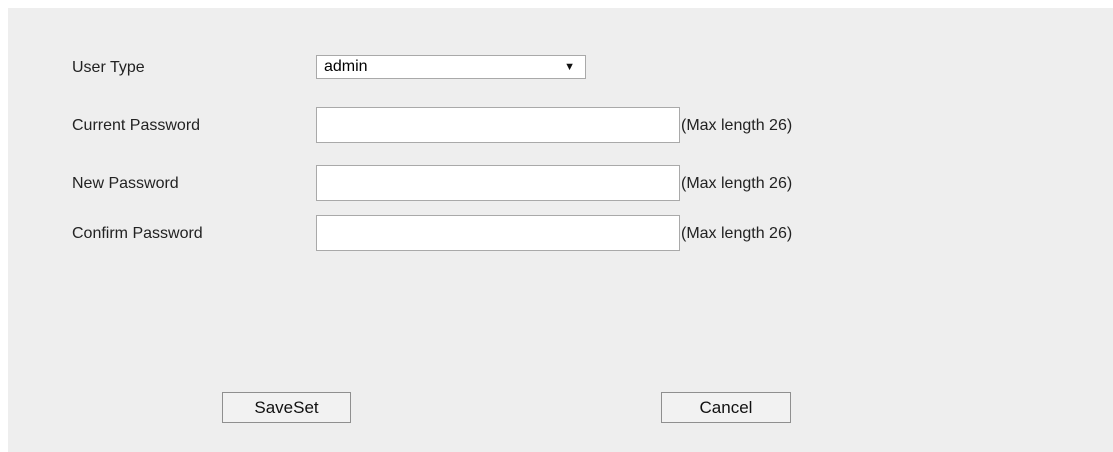  Describe the element at coordinates (286, 407) in the screenshot. I see `save-button: SaveSet` at that location.